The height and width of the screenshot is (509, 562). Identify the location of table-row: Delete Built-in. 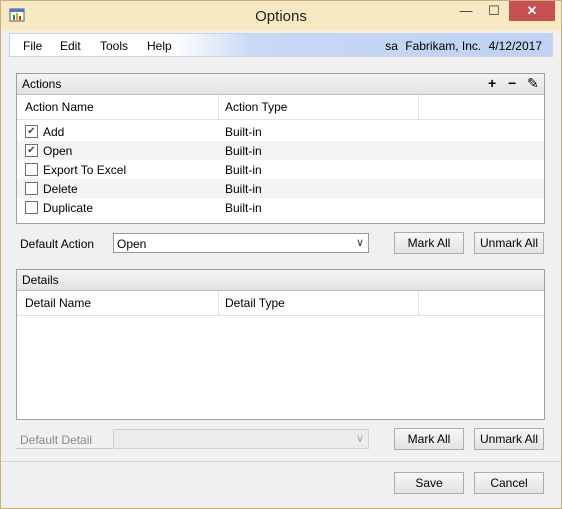
(280, 188).